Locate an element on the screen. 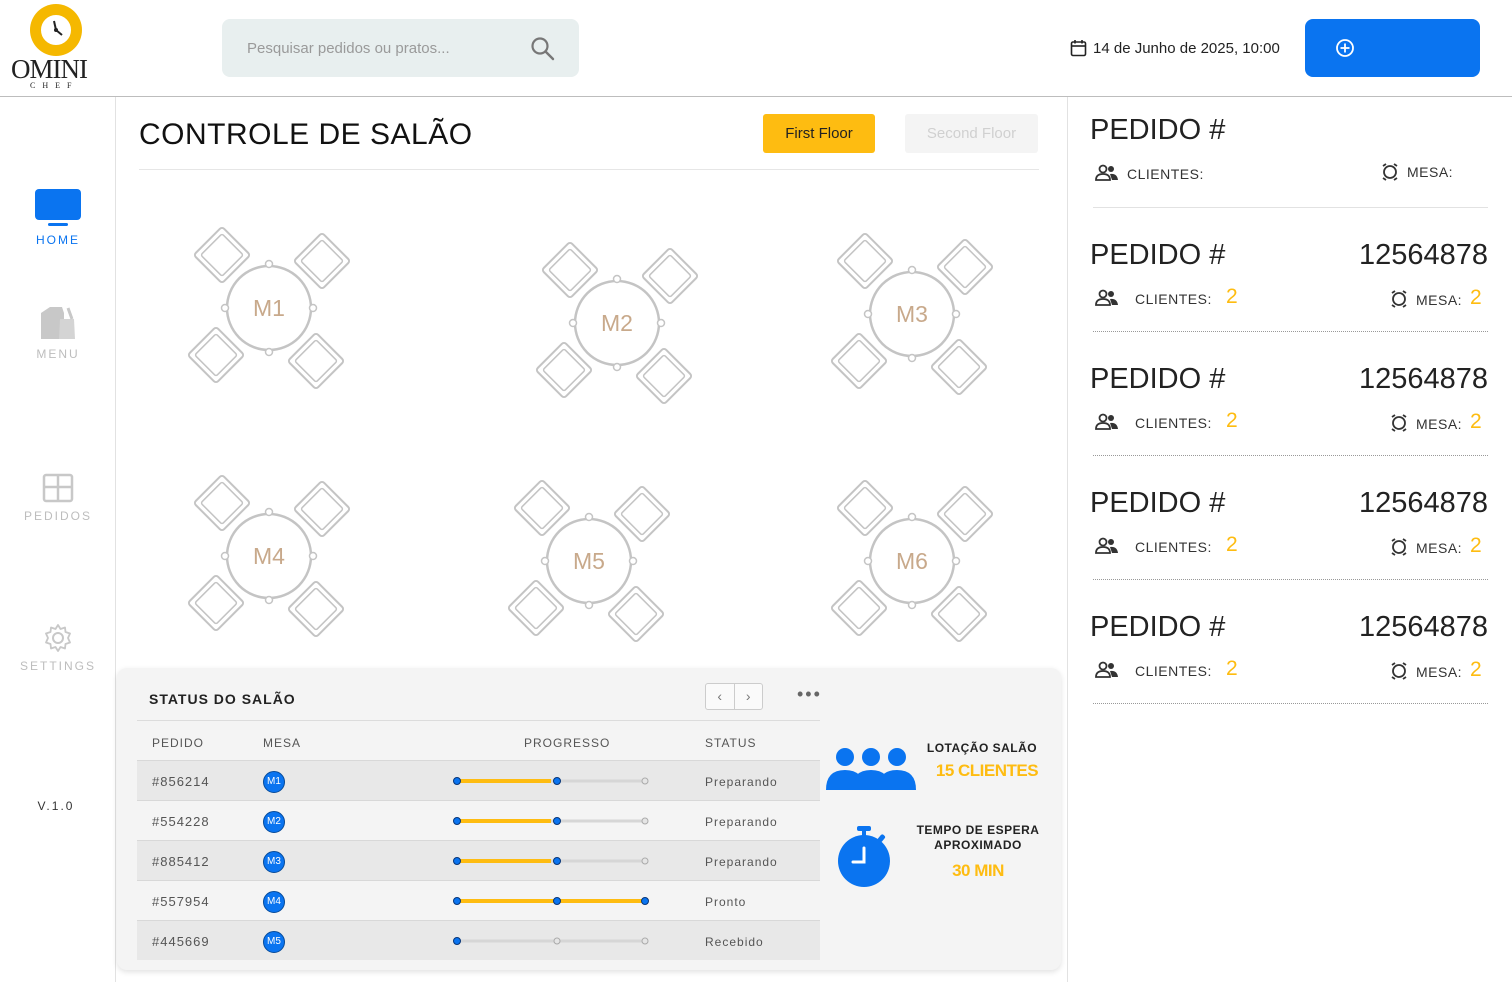 The height and width of the screenshot is (982, 1512). monitor-icon is located at coordinates (58, 207).